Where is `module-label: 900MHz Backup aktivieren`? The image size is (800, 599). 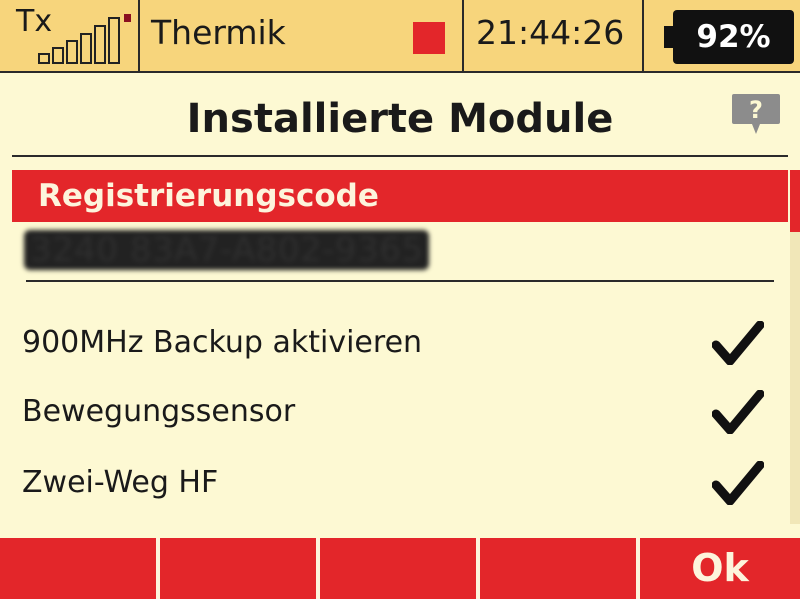
module-label: 900MHz Backup aktivieren is located at coordinates (222, 342).